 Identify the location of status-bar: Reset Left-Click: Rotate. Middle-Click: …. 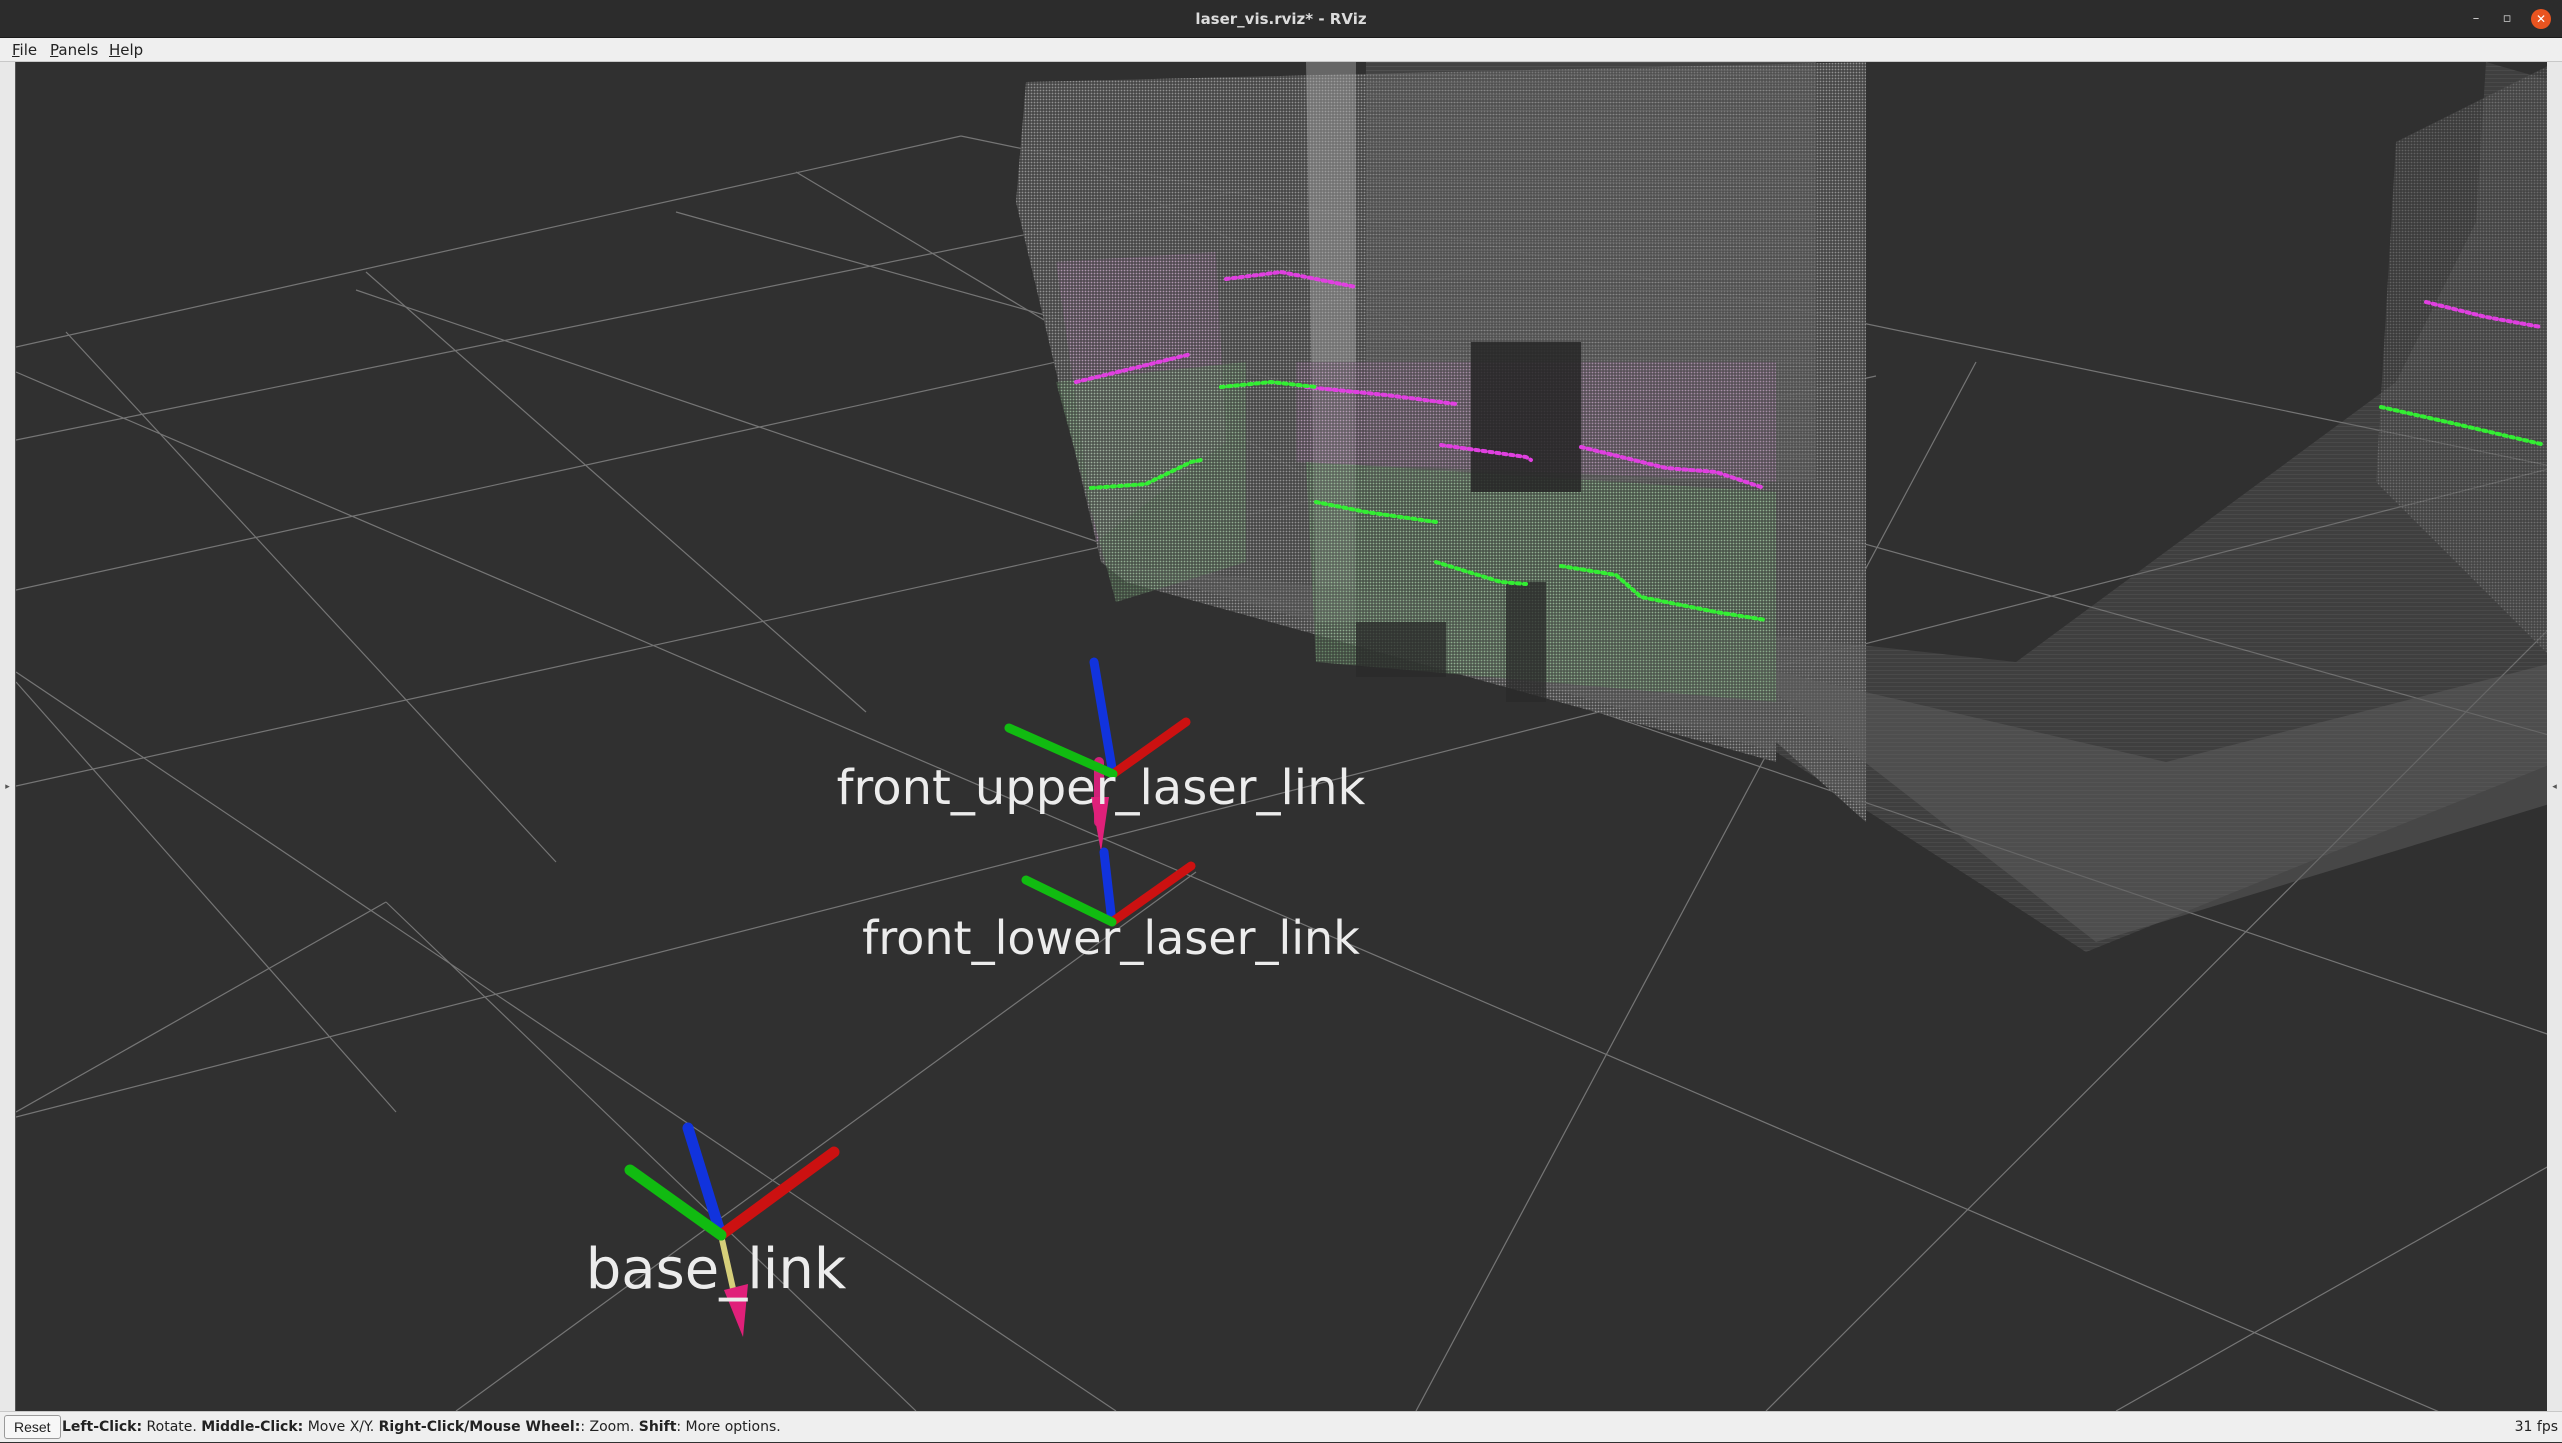
(1281, 1426).